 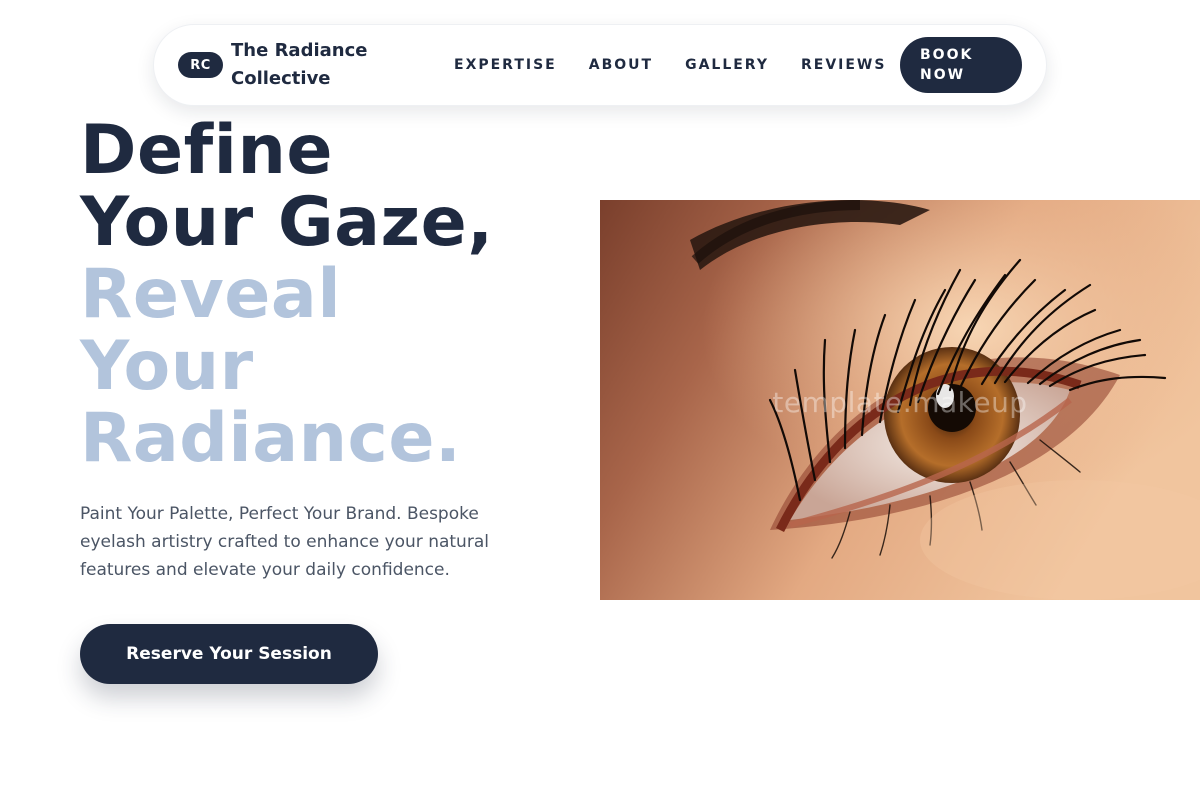 I want to click on reserve-session-button: Reserve Your Session, so click(x=229, y=654).